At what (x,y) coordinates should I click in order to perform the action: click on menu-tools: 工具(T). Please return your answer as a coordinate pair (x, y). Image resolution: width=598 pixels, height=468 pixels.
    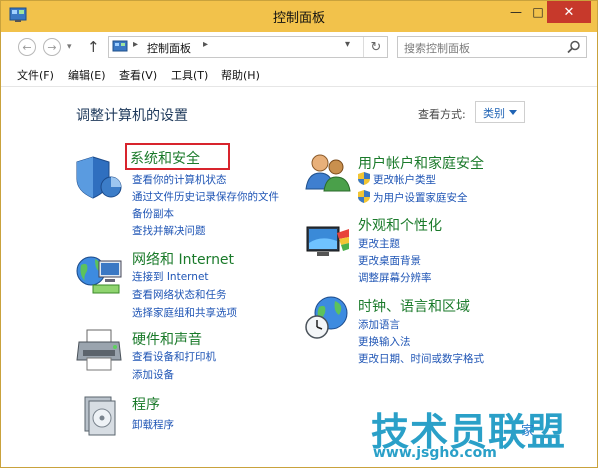
    Looking at the image, I should click on (189, 75).